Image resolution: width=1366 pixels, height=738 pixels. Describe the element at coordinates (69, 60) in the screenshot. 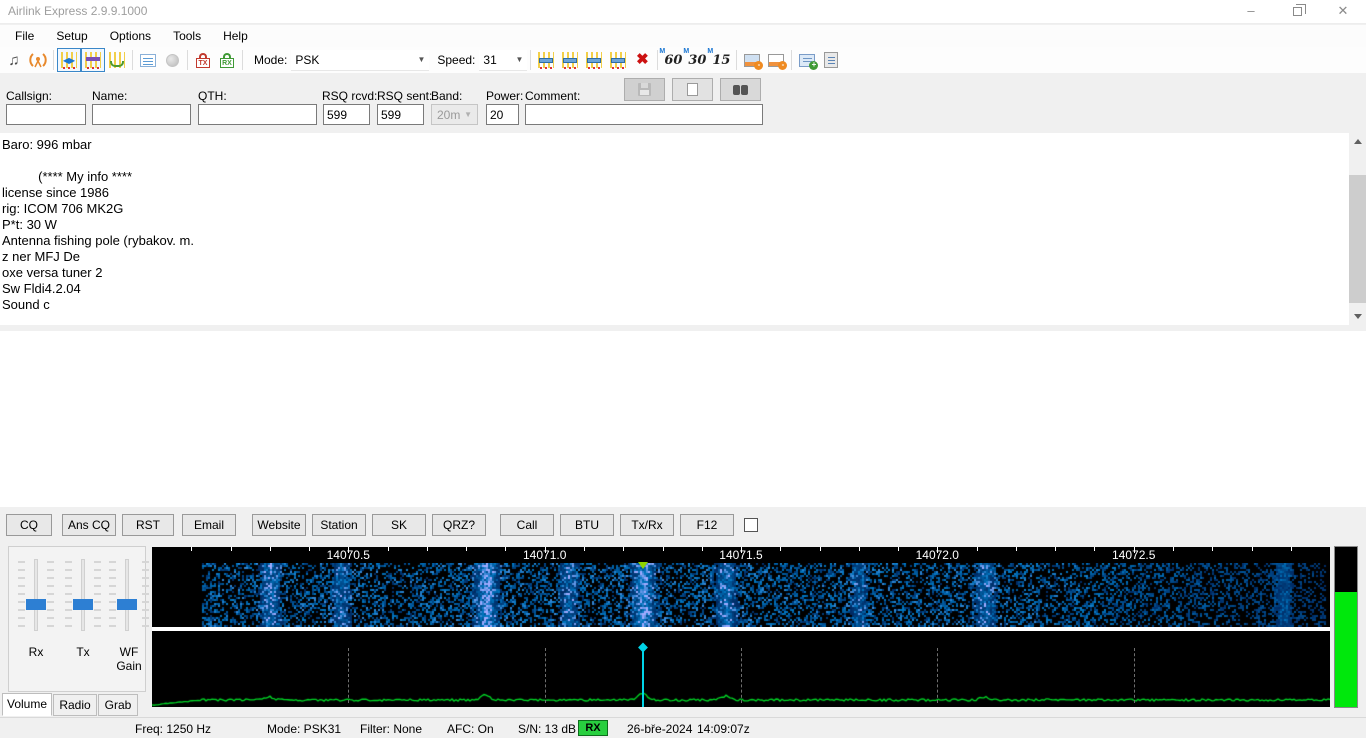

I see `squeeze-tx-icon: ◀▶` at that location.